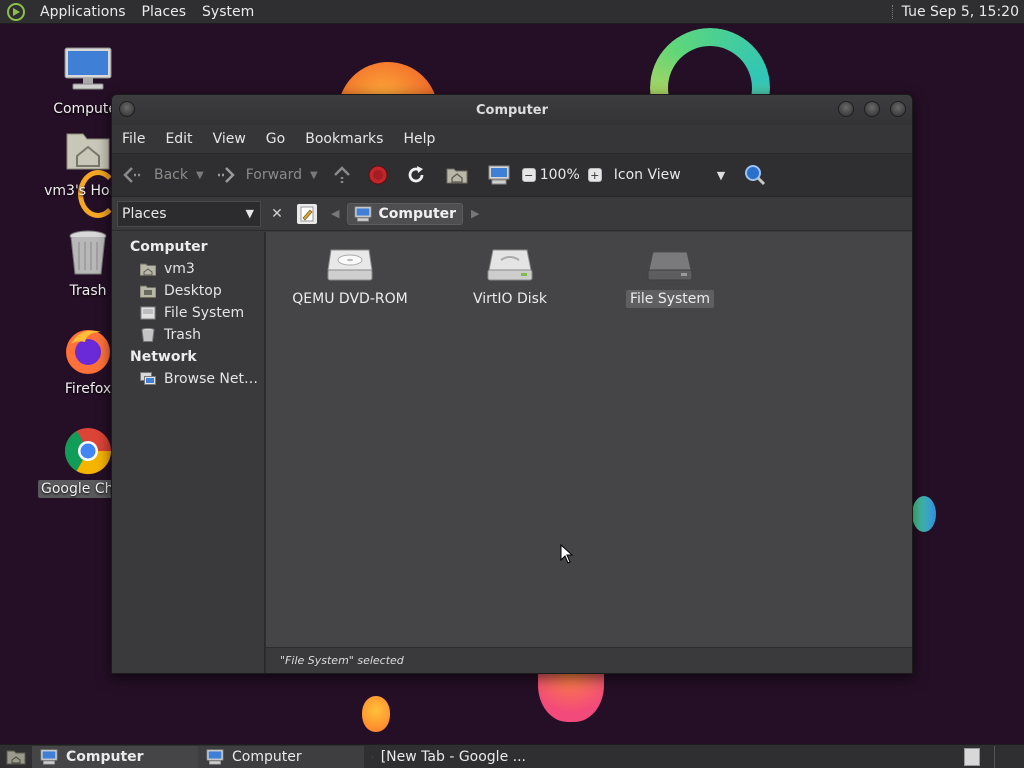  I want to click on desktop-icon-label: Firefox, so click(88, 389).